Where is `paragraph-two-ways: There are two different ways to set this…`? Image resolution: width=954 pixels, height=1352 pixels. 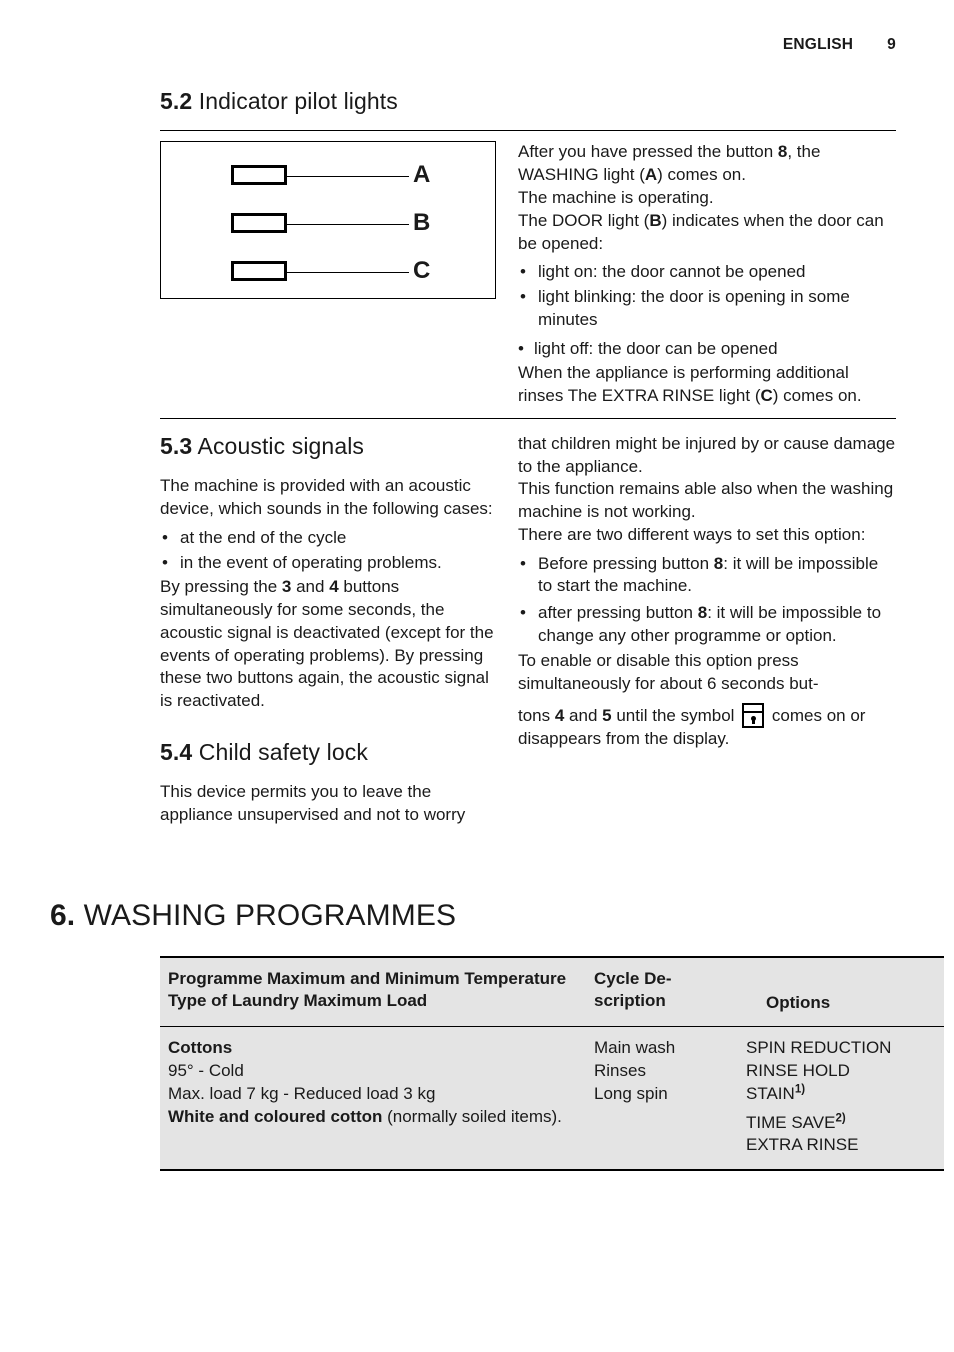
paragraph-two-ways: There are two different ways to set this… is located at coordinates (692, 534).